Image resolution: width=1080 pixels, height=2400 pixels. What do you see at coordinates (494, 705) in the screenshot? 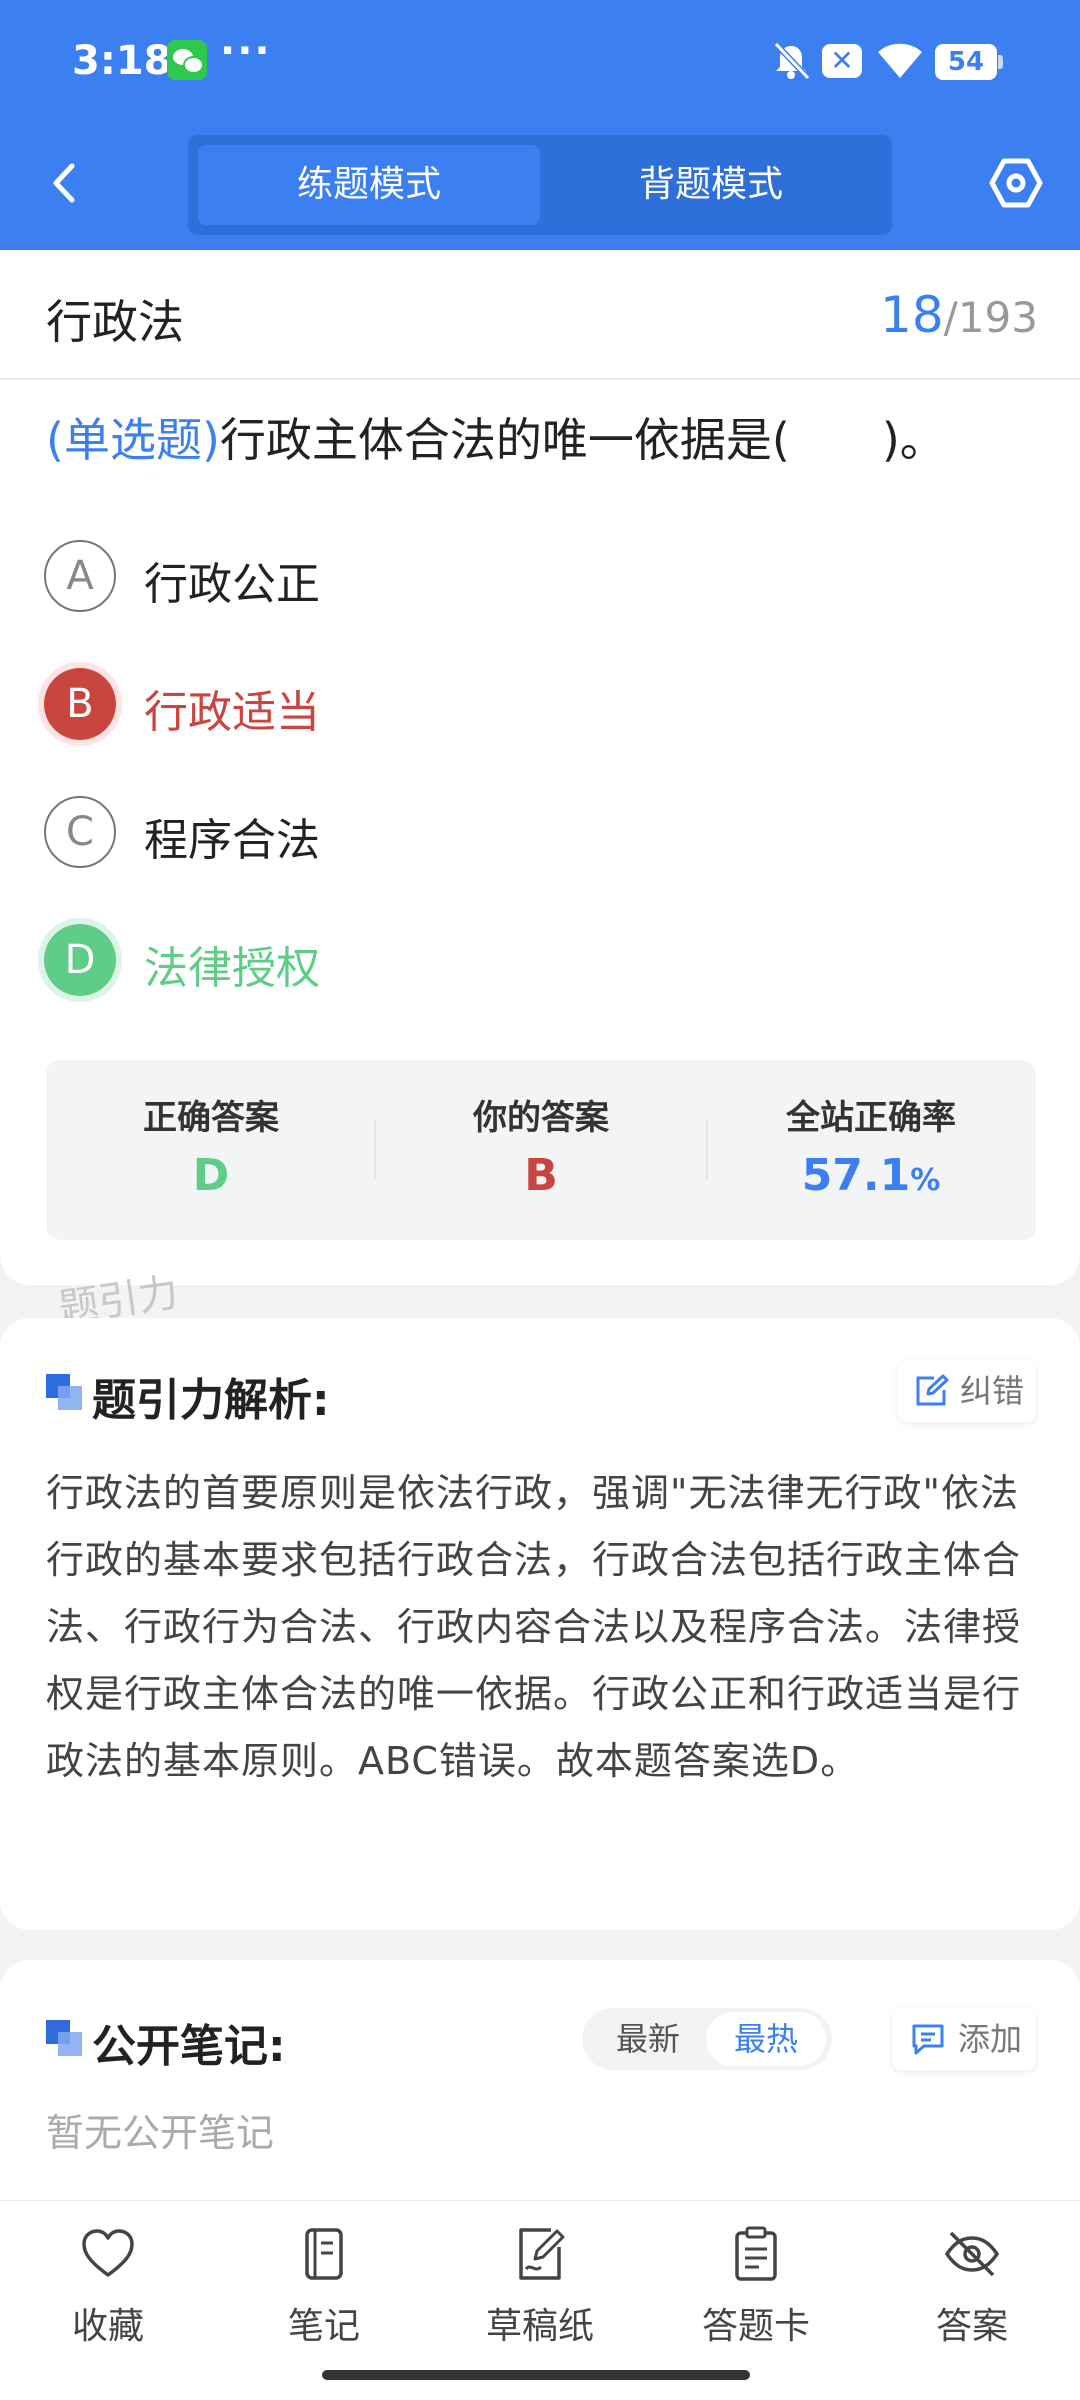
I see `option-b: B 行政适当` at bounding box center [494, 705].